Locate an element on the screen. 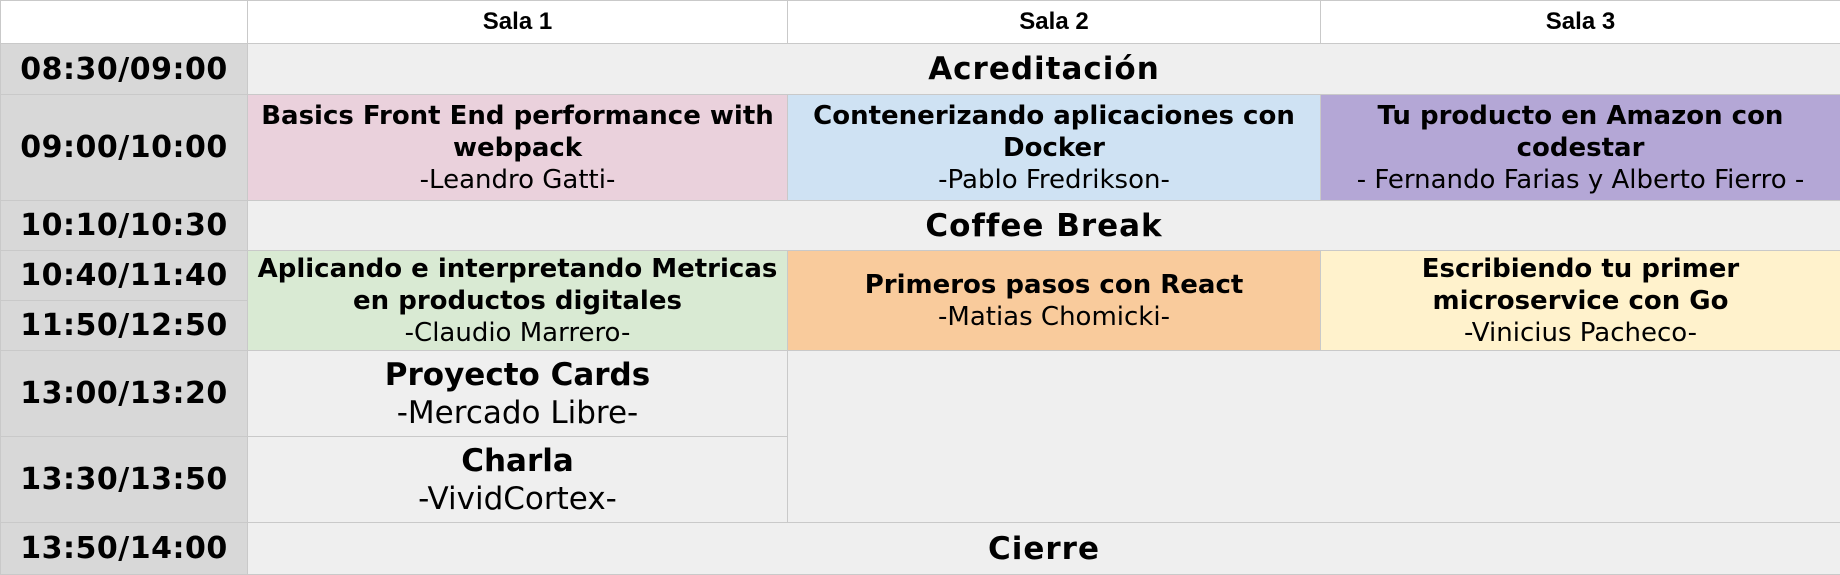 The image size is (1840, 575). talk-cell: Proyecto Cards -Mercado Libre- is located at coordinates (518, 394).